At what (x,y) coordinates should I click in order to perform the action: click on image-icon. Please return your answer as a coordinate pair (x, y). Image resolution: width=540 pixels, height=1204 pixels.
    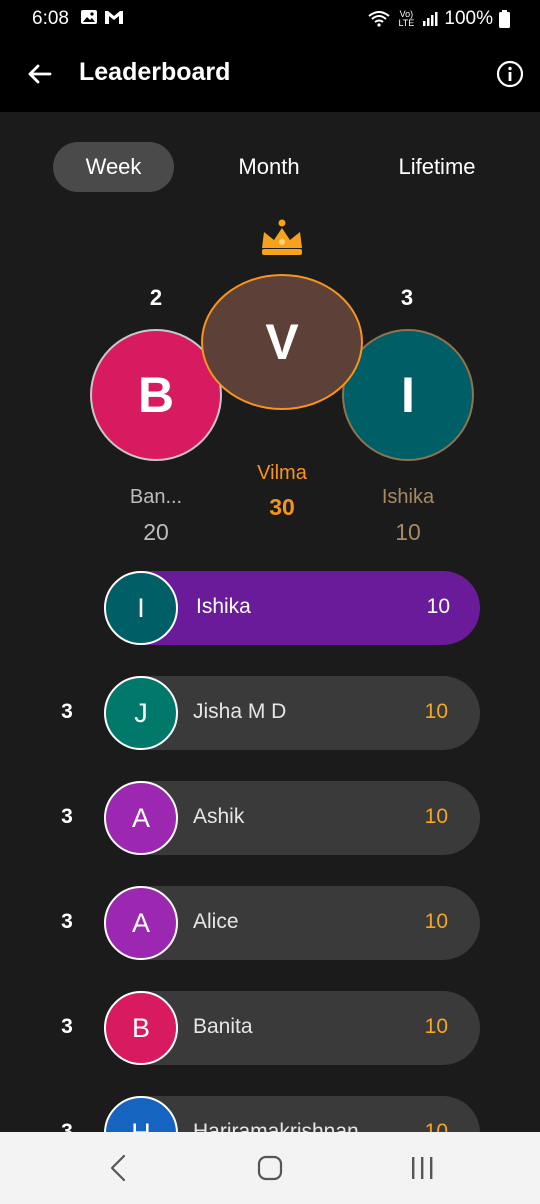
    Looking at the image, I should click on (89, 17).